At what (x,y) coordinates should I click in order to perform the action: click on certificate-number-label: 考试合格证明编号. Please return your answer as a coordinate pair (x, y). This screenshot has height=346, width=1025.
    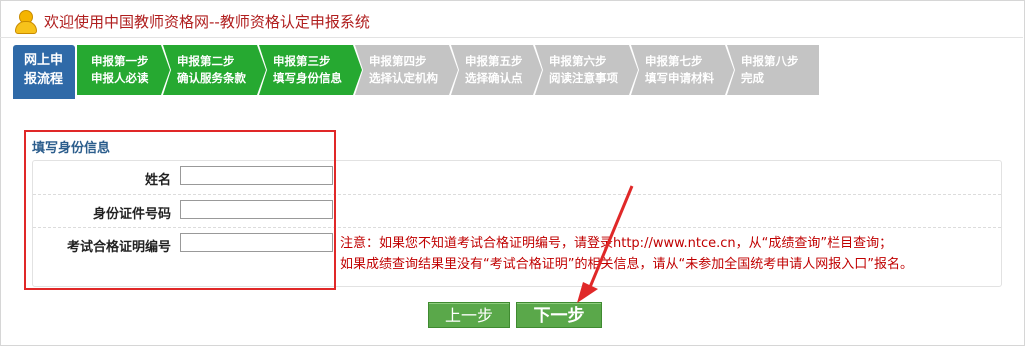
    Looking at the image, I should click on (118, 247).